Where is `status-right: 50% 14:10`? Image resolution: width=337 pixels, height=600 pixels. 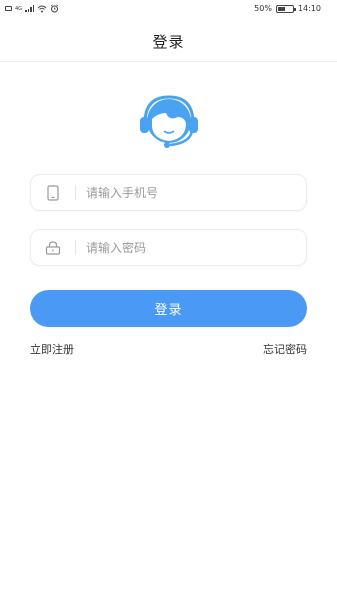 status-right: 50% 14:10 is located at coordinates (287, 8).